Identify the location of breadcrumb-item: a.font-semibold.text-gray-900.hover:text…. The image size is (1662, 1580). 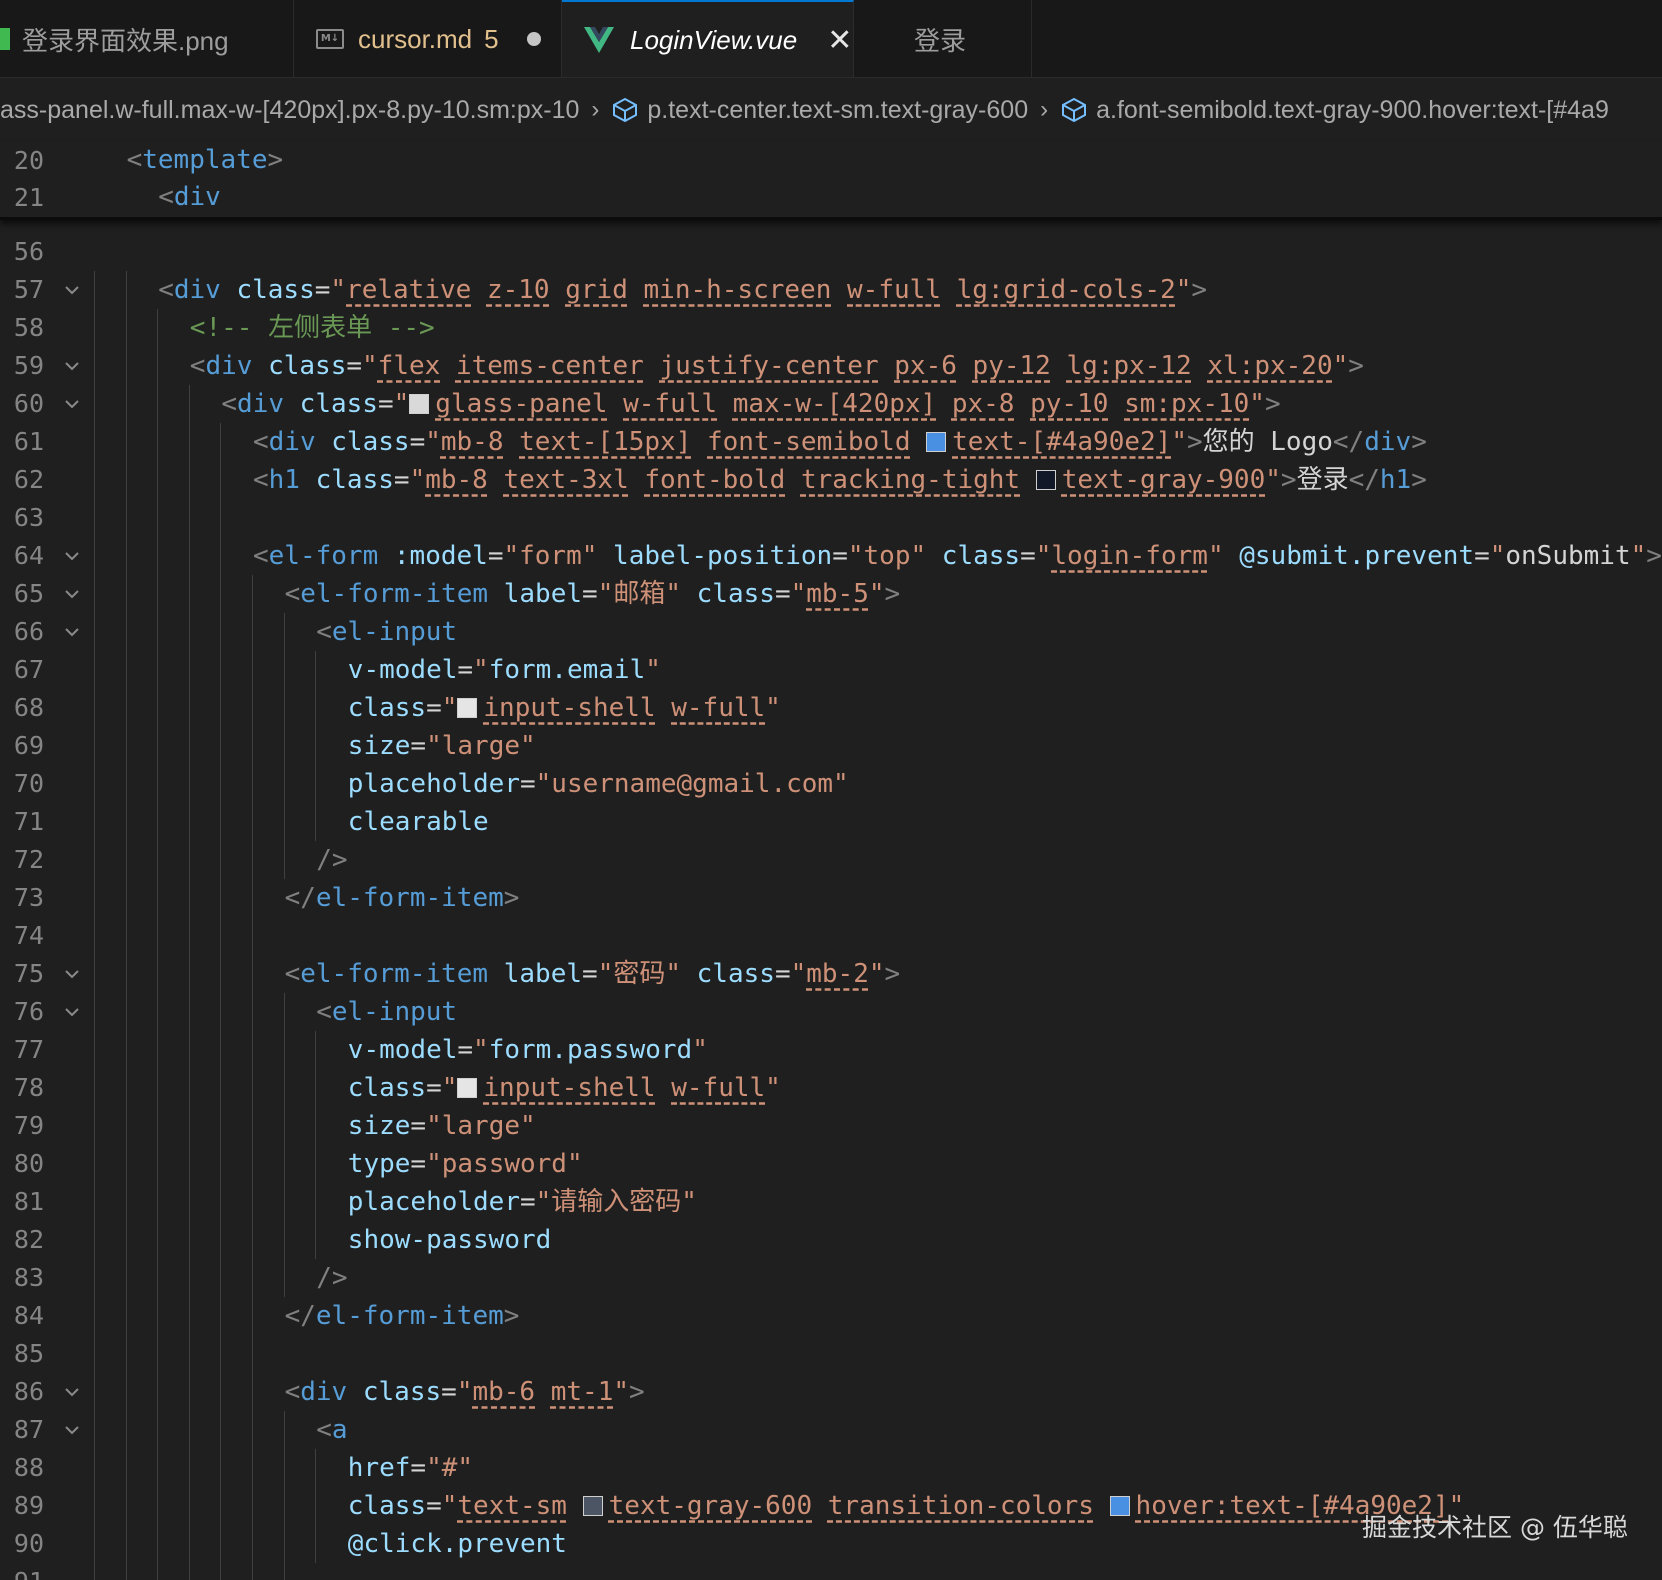
(1352, 110).